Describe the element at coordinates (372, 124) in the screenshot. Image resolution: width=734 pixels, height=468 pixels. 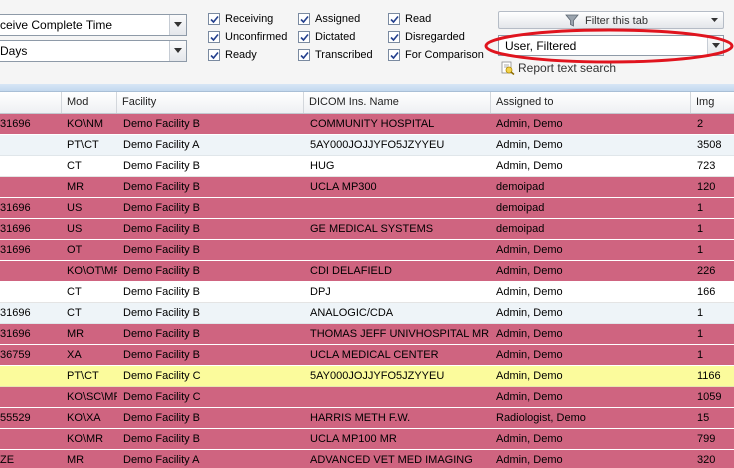
I see `dicom-ins-name-cell: COMMUNITY HOSPITAL` at that location.